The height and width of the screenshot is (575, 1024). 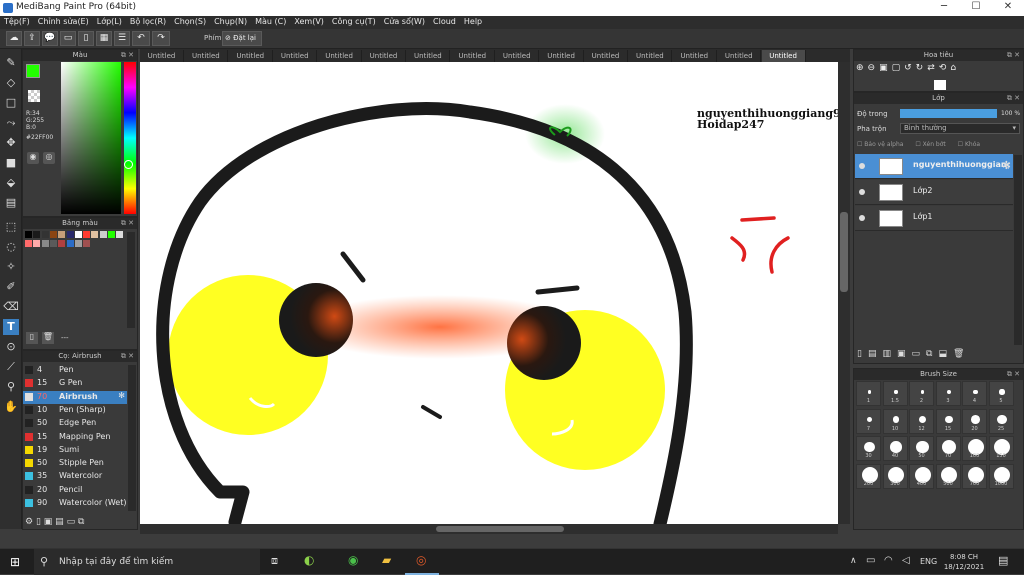 What do you see at coordinates (63, 21) in the screenshot?
I see `menu-edit: Chỉnh sửa(E)` at bounding box center [63, 21].